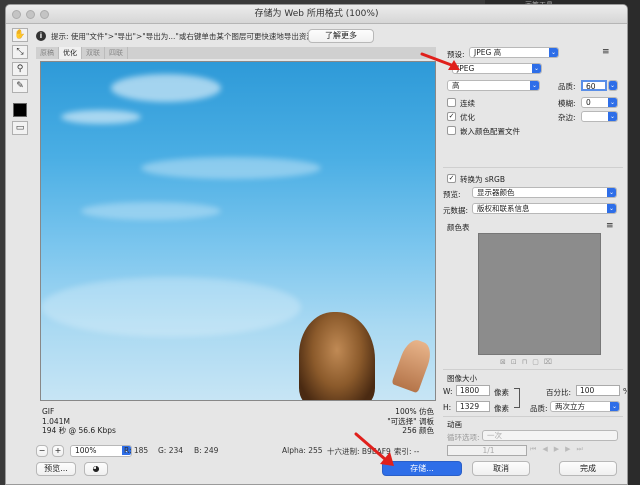 Image resolution: width=640 pixels, height=485 pixels. I want to click on animation-label: 动画, so click(454, 424).